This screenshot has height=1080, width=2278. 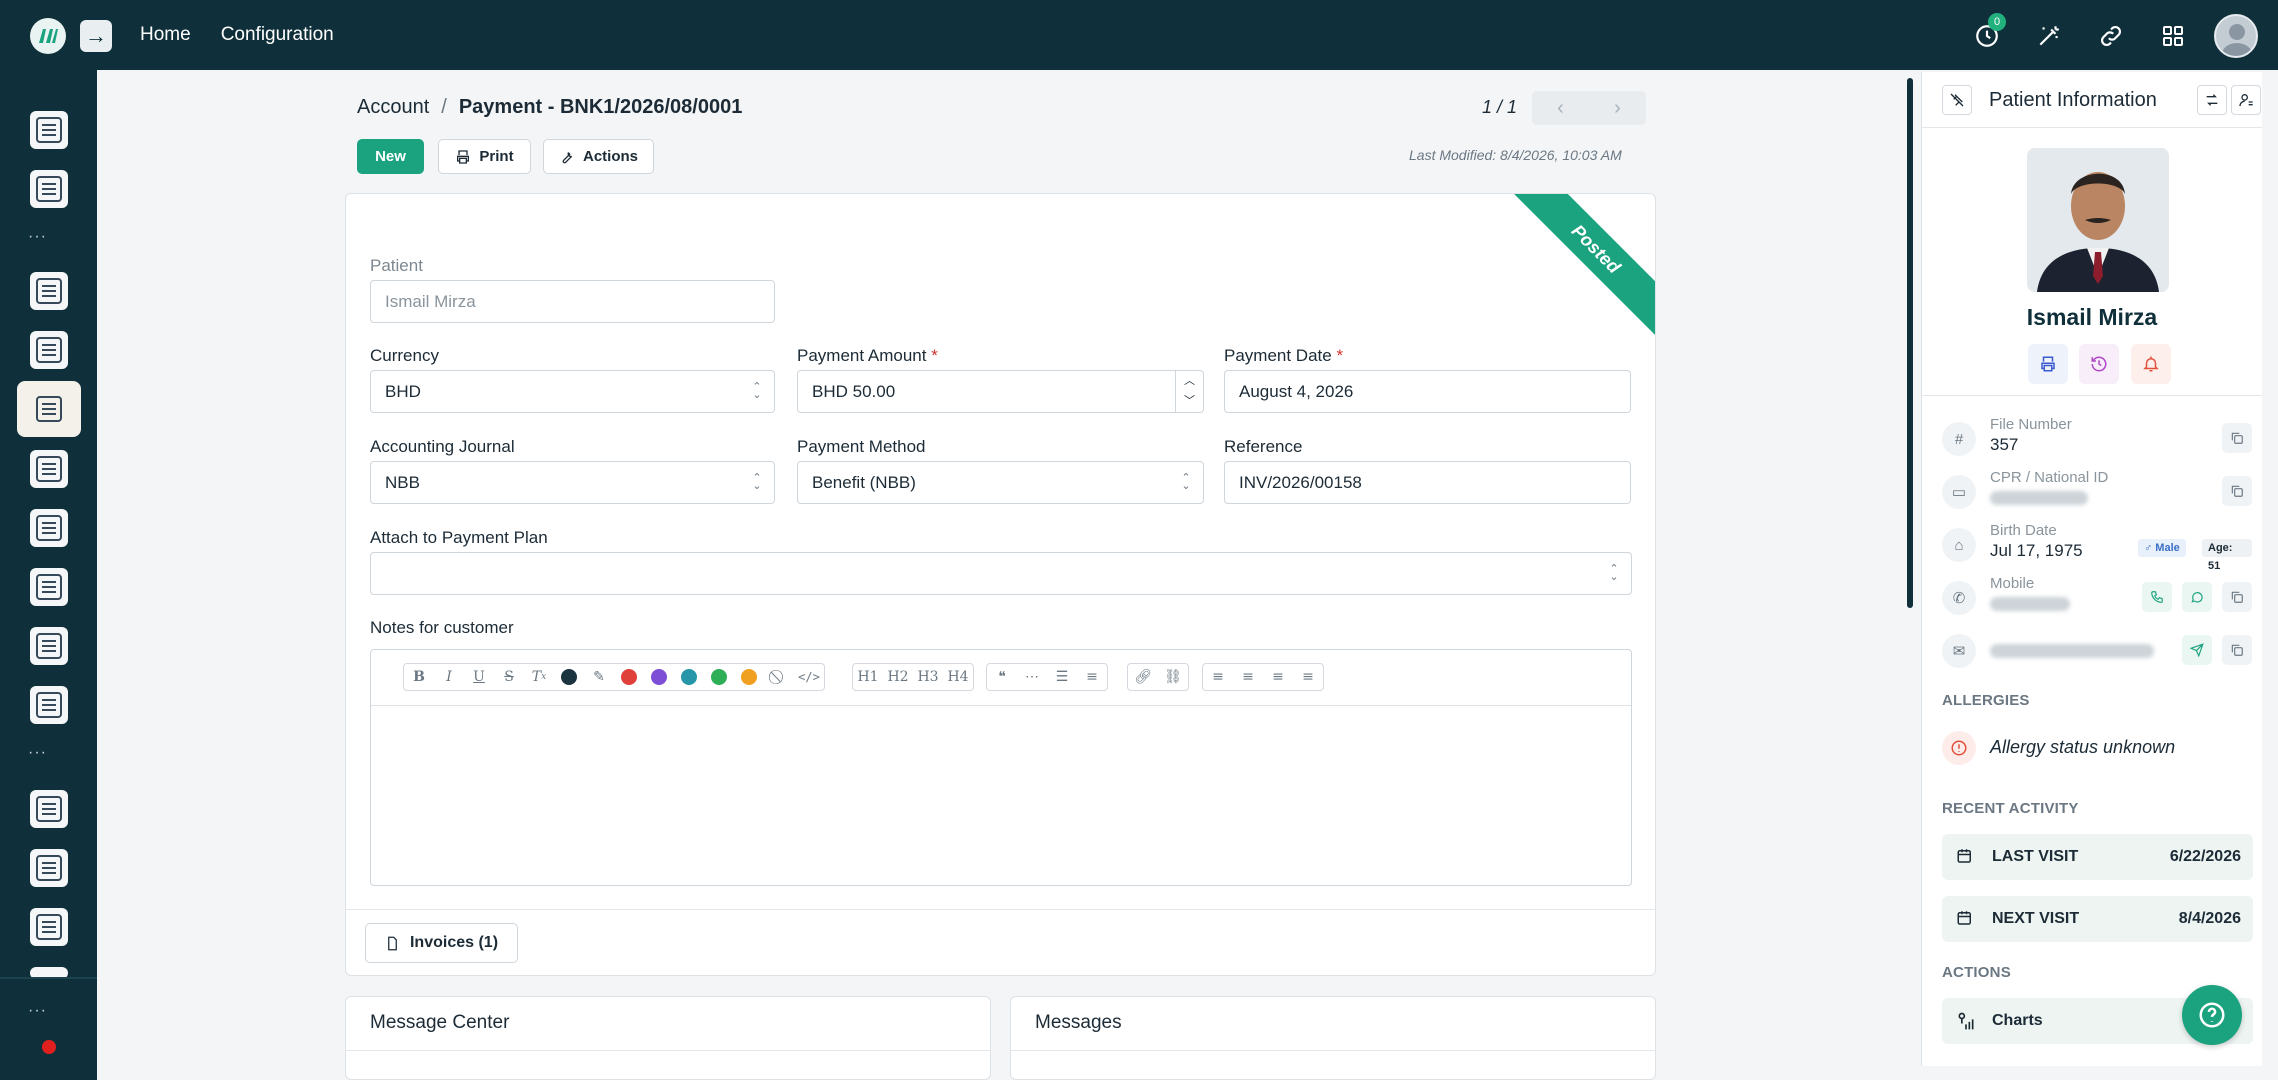 What do you see at coordinates (441, 943) in the screenshot?
I see `invoices-button: Invoices (1)` at bounding box center [441, 943].